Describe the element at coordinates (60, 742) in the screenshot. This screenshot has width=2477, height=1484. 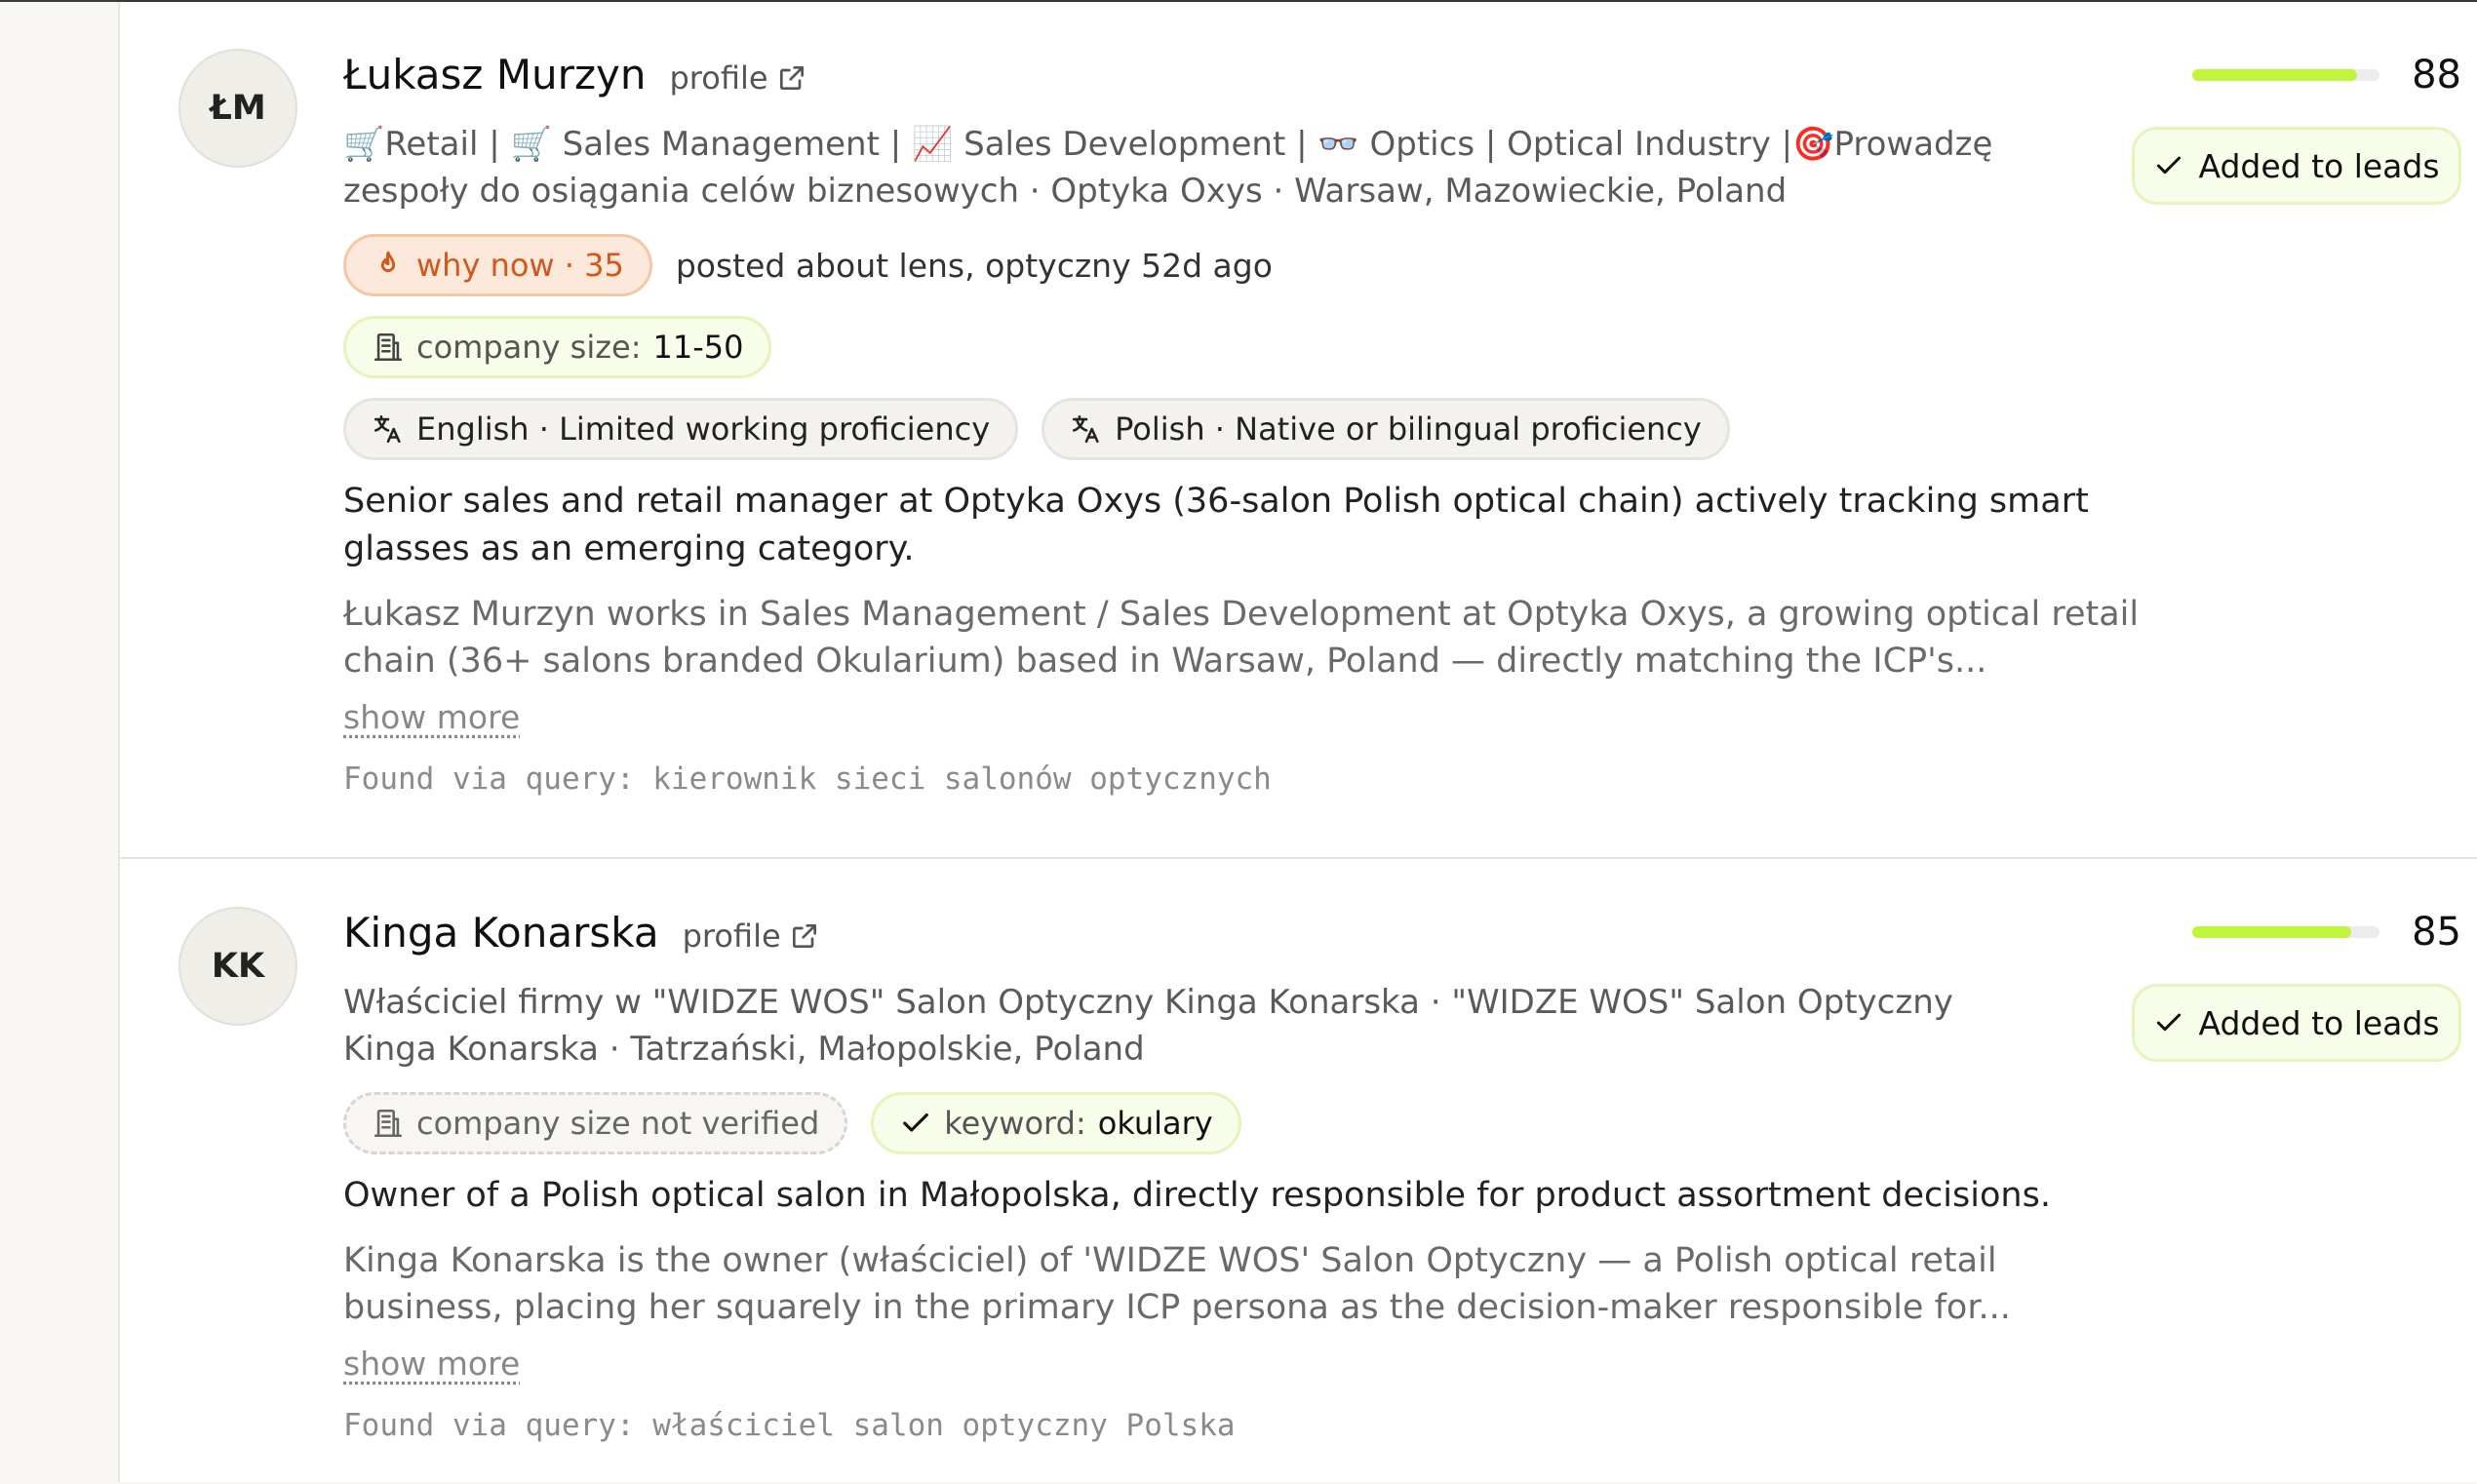
I see `left-gutter` at that location.